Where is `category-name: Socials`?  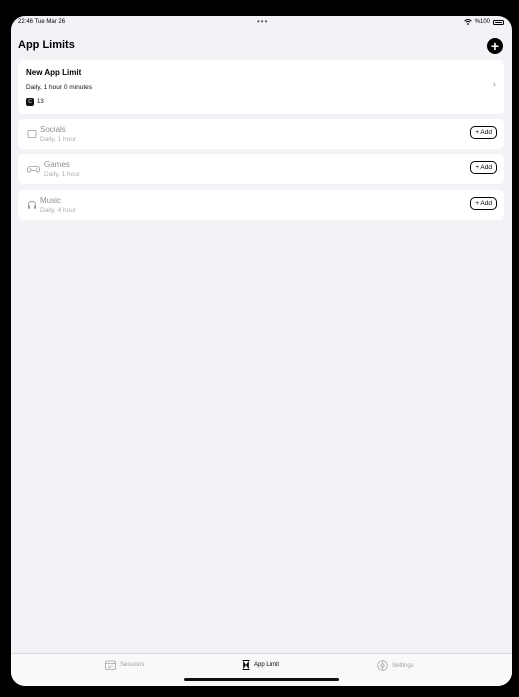
category-name: Socials is located at coordinates (53, 129).